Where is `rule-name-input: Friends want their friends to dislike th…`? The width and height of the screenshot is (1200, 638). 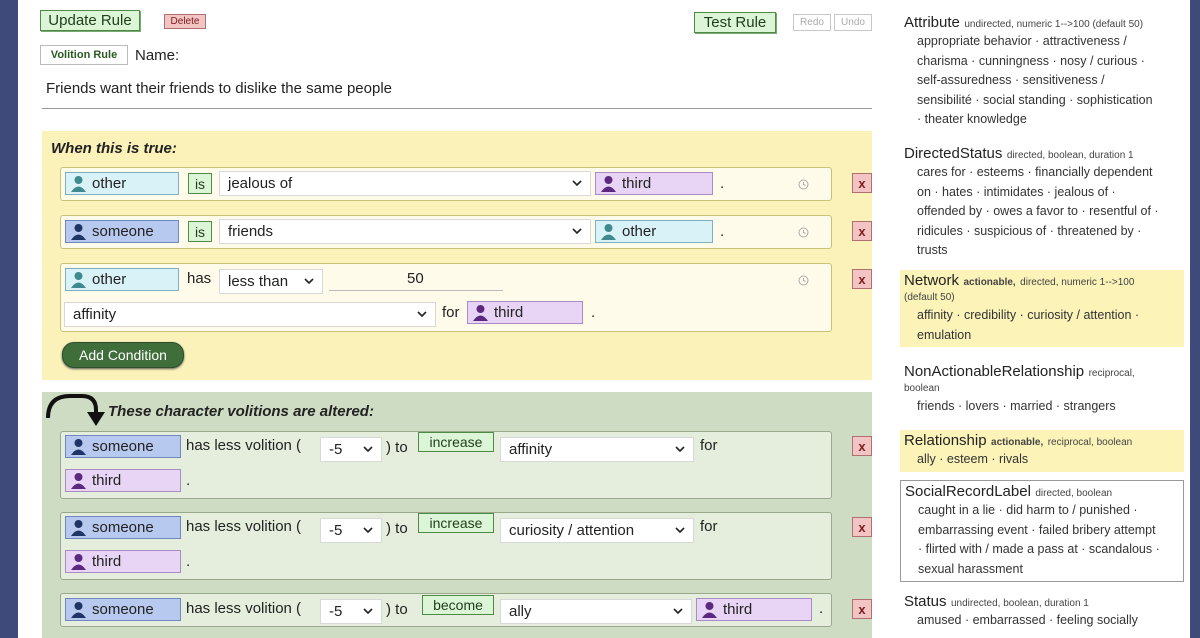 rule-name-input: Friends want their friends to dislike th… is located at coordinates (219, 88).